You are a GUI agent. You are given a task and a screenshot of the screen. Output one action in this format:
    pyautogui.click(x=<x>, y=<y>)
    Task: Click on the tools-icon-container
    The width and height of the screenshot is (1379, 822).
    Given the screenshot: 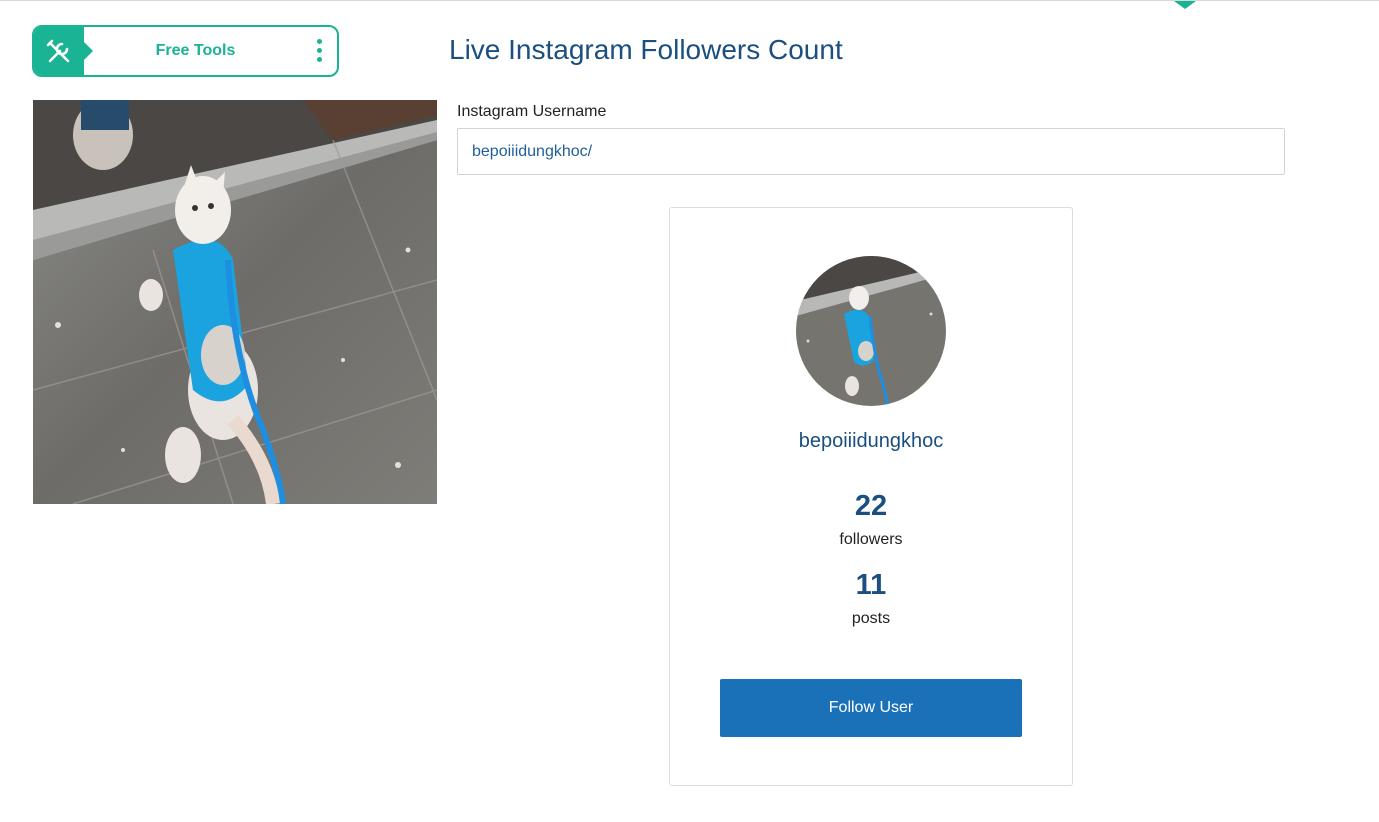 What is the action you would take?
    pyautogui.click(x=63, y=51)
    